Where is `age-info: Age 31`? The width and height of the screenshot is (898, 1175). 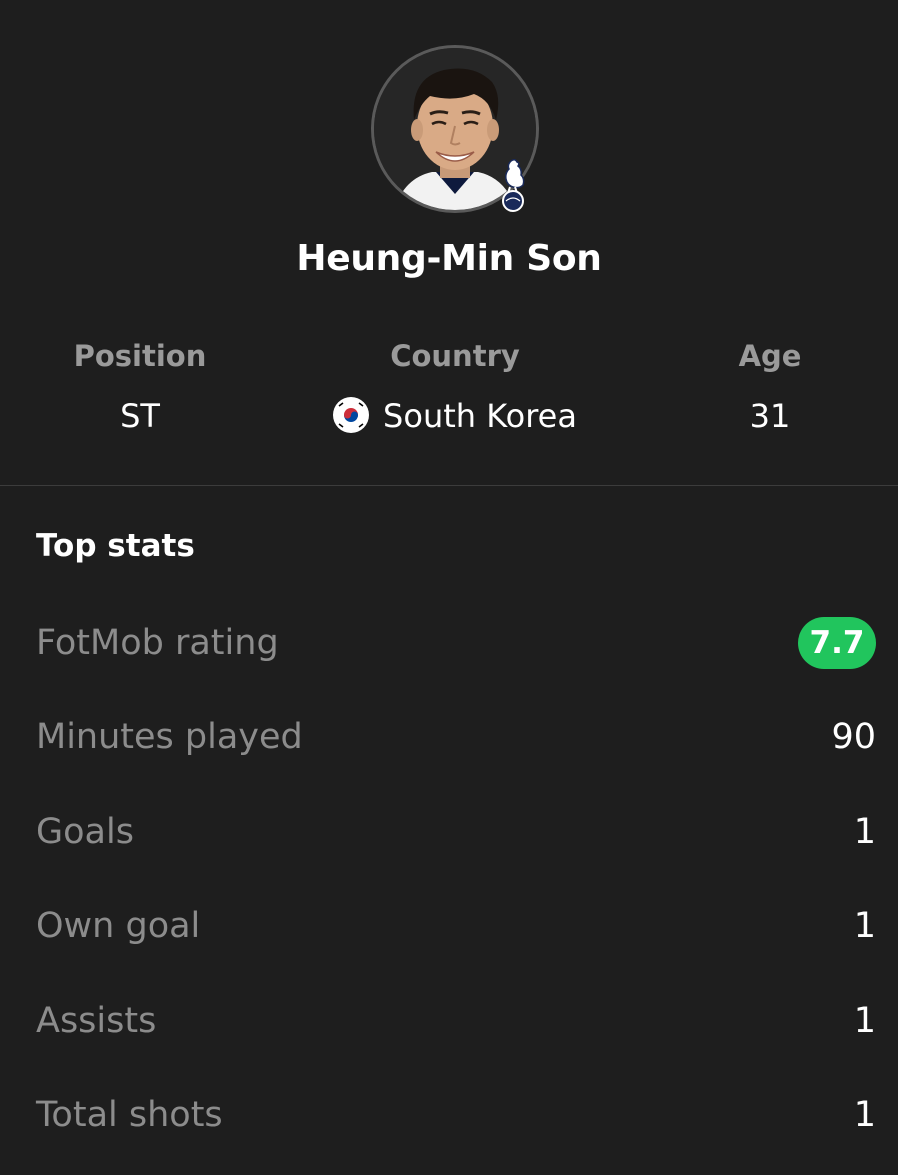 age-info: Age 31 is located at coordinates (770, 386).